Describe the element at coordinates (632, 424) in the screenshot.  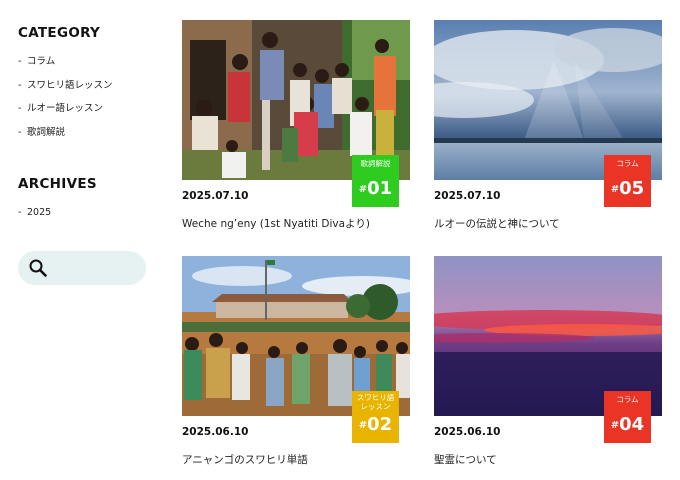
I see `post-badge-number-value: 04` at that location.